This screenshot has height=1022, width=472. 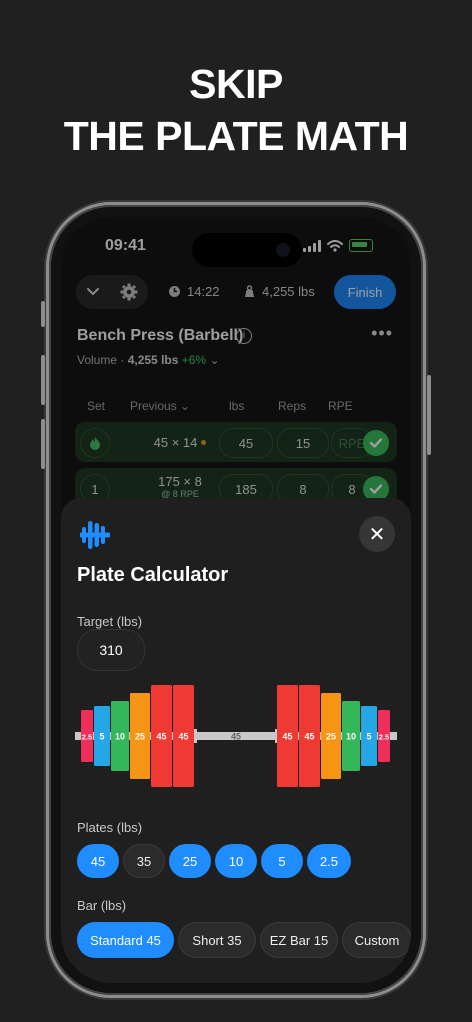 What do you see at coordinates (43, 444) in the screenshot?
I see `volume-down-button` at bounding box center [43, 444].